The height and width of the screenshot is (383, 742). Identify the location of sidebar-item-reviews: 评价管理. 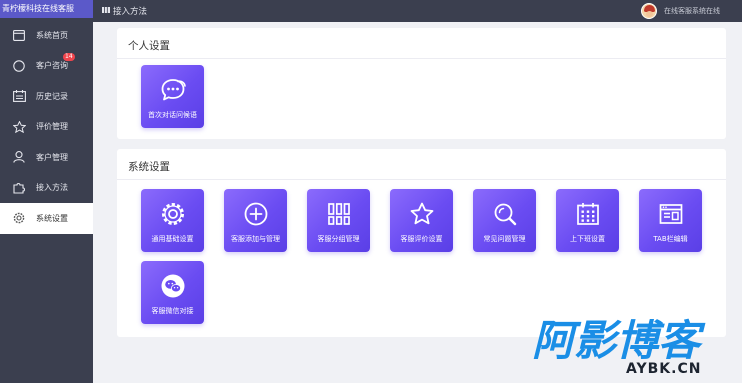
(46, 127).